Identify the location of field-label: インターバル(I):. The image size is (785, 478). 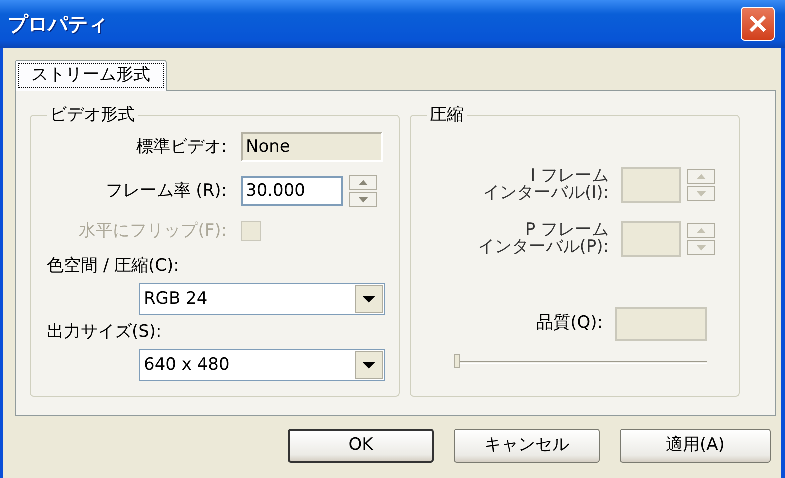
(545, 194).